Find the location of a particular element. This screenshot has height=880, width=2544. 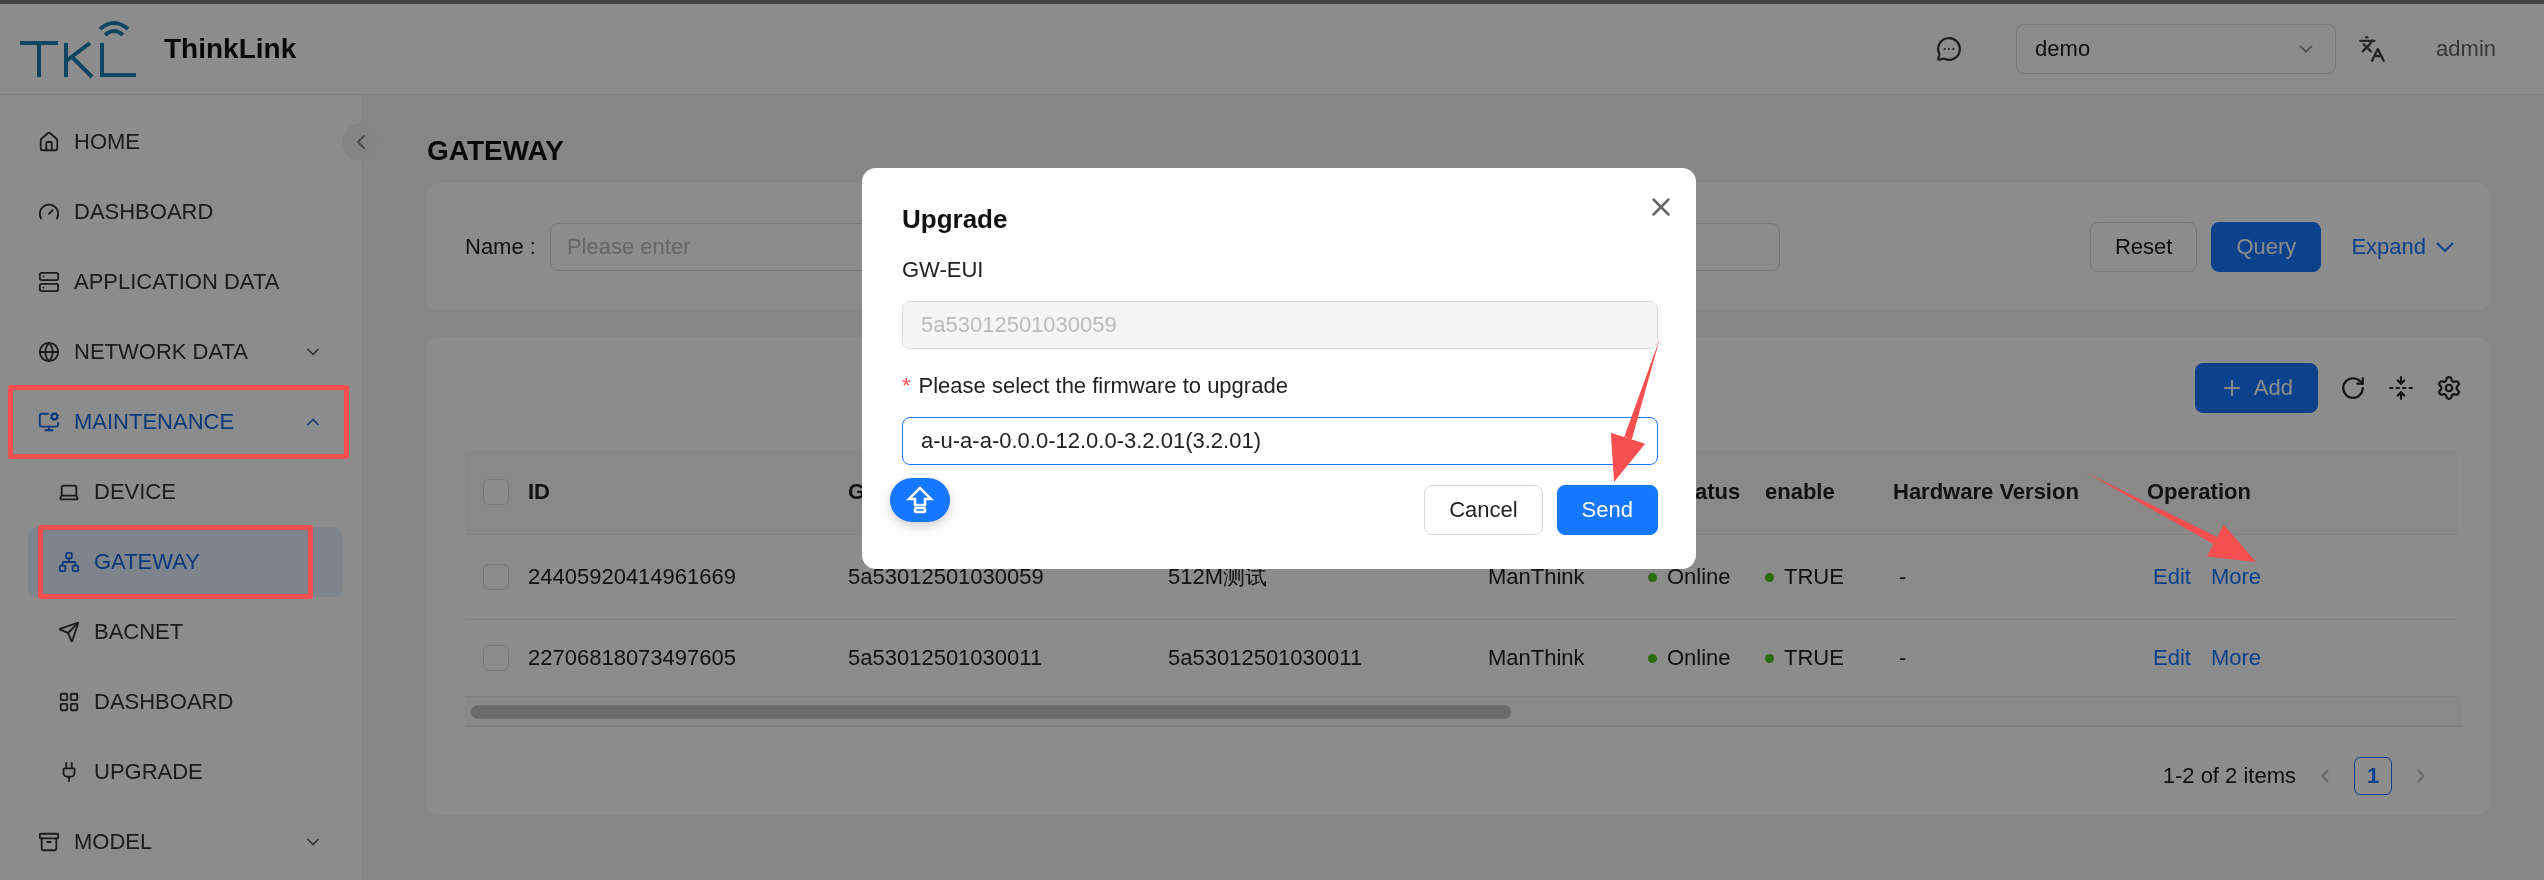

pagination-summary: 1-2 of 2 items is located at coordinates (2229, 776).